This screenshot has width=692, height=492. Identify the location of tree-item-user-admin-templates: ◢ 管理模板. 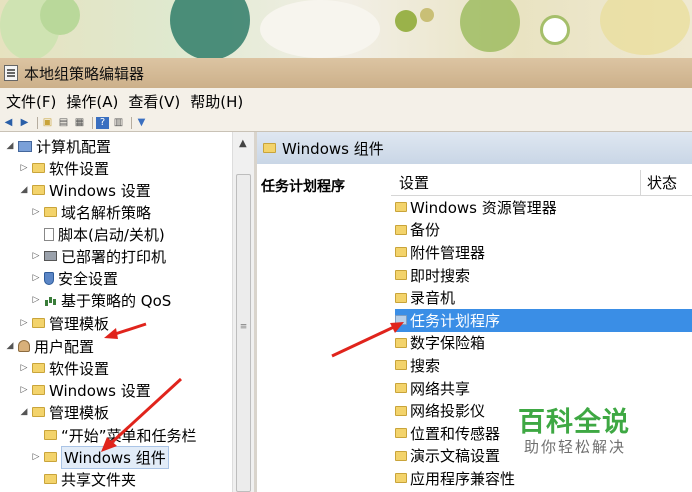
(63, 412).